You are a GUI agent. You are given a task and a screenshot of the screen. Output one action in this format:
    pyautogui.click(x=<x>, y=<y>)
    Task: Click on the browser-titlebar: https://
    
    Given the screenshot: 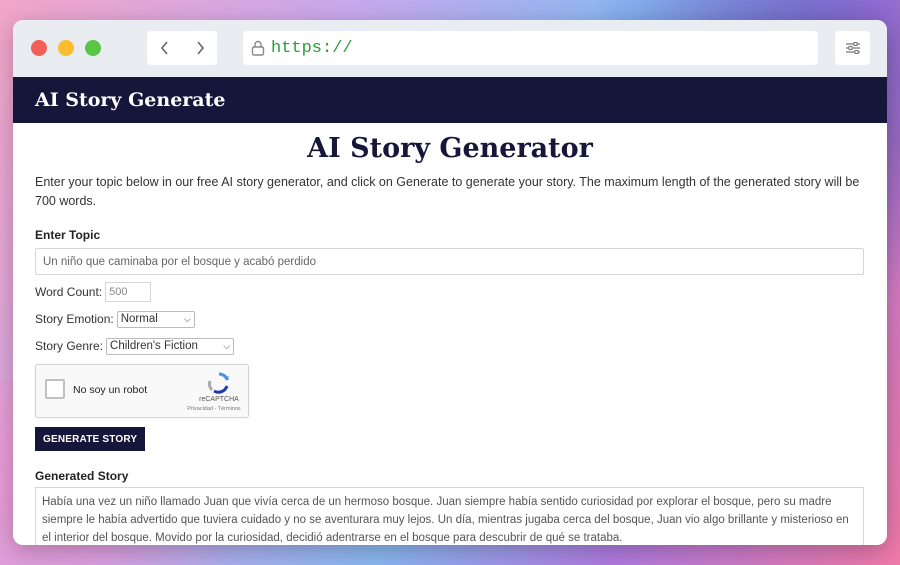 What is the action you would take?
    pyautogui.click(x=450, y=48)
    